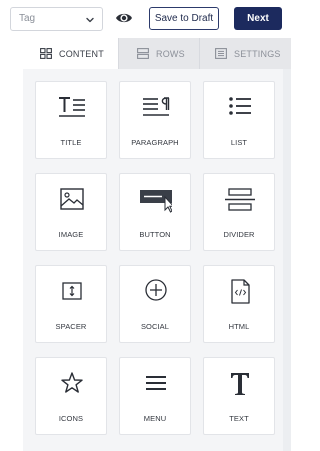 Image resolution: width=320 pixels, height=451 pixels. I want to click on spacer-icon, so click(72, 291).